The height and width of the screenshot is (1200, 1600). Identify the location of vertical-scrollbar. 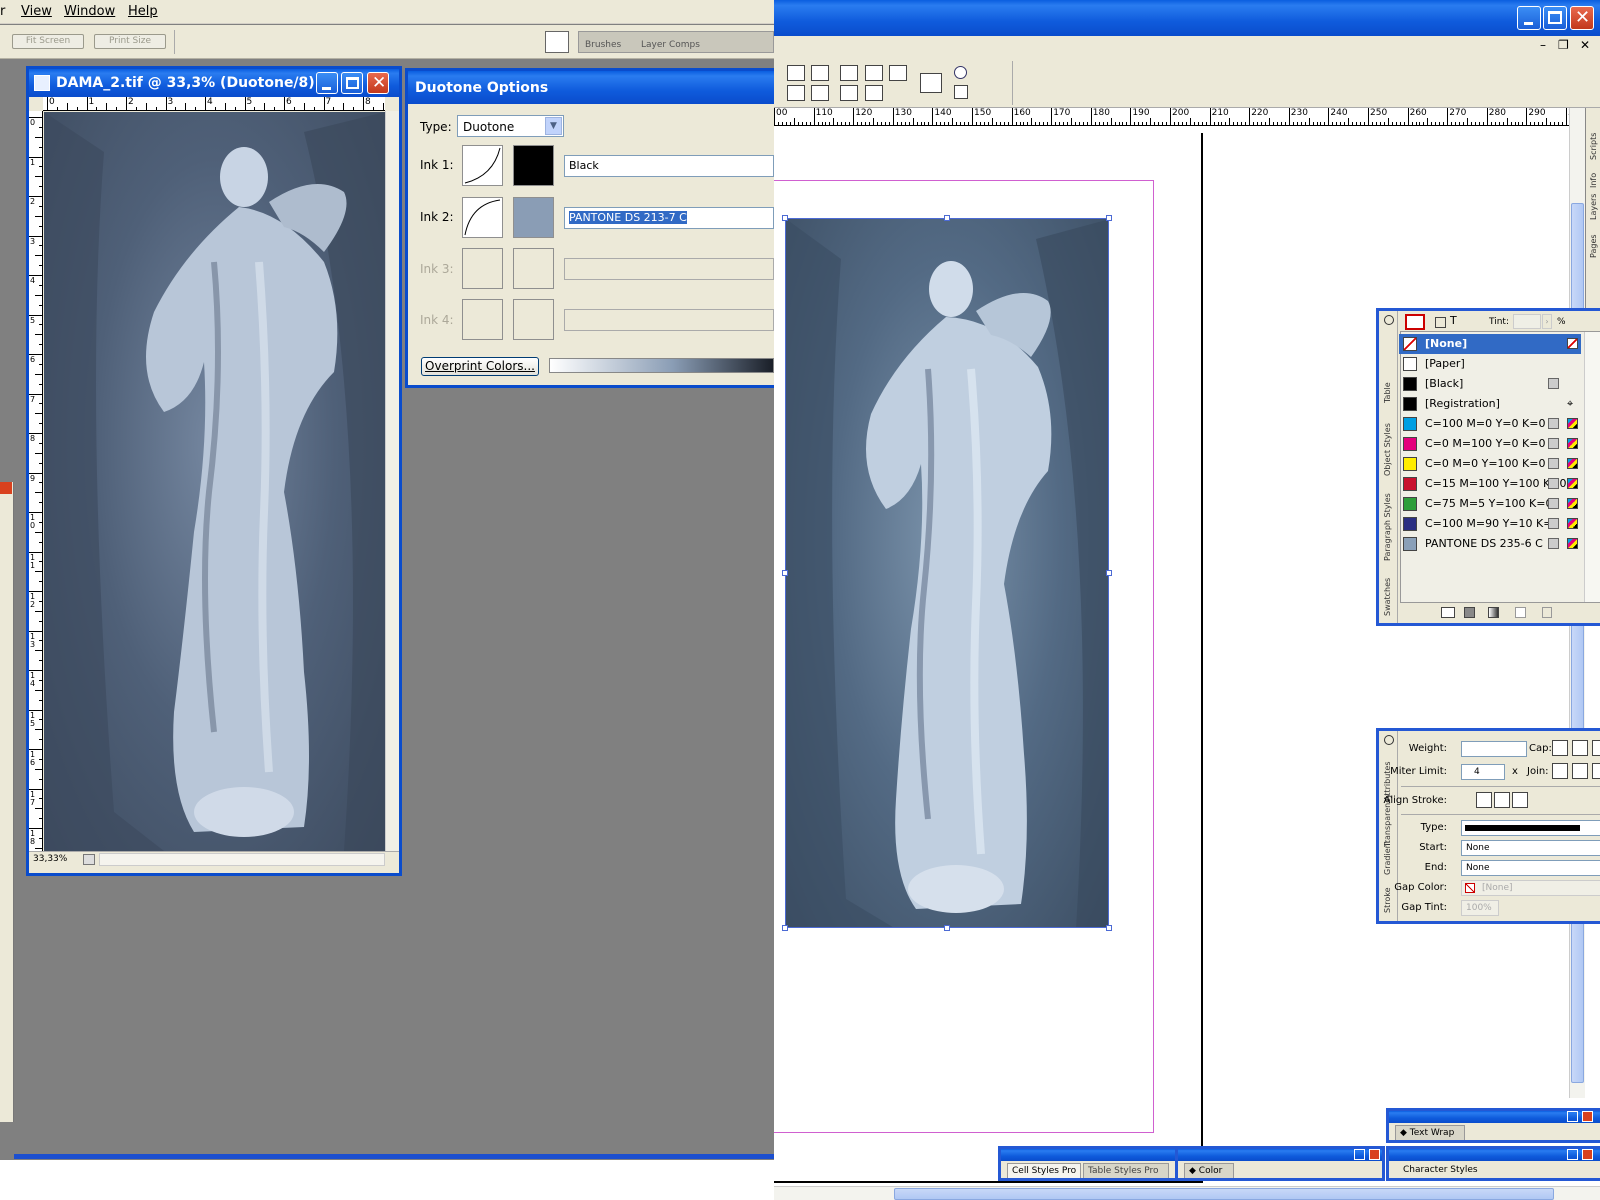
(392, 481).